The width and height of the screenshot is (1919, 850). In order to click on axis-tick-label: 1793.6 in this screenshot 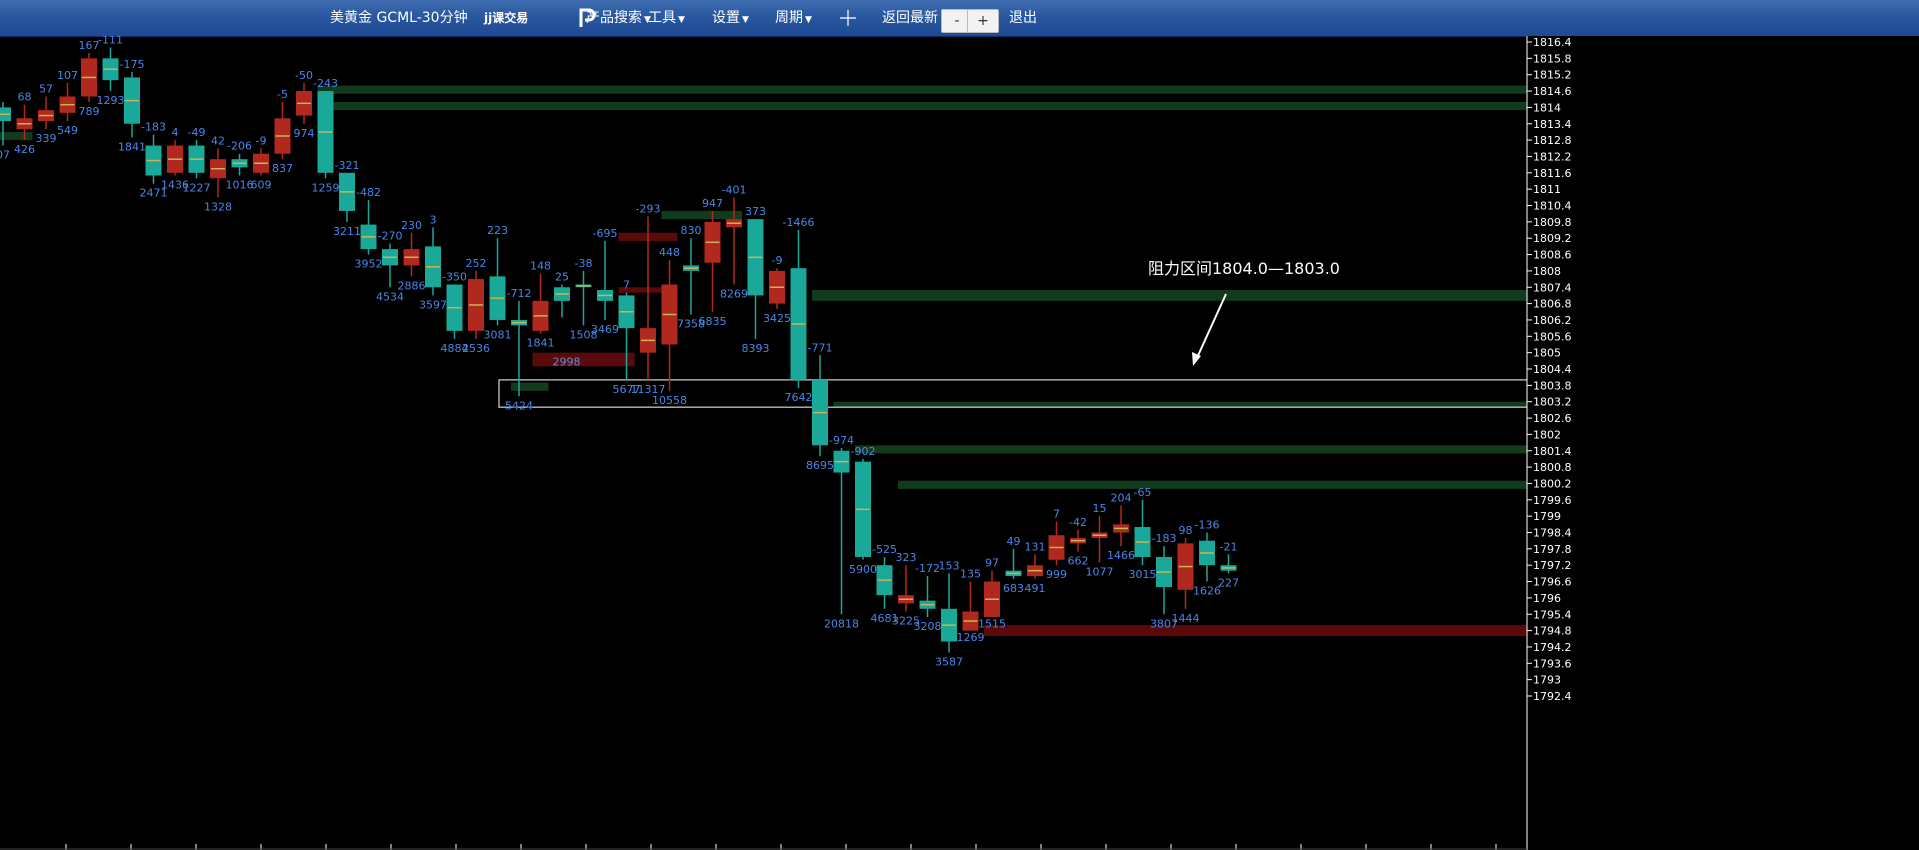, I will do `click(1552, 663)`.